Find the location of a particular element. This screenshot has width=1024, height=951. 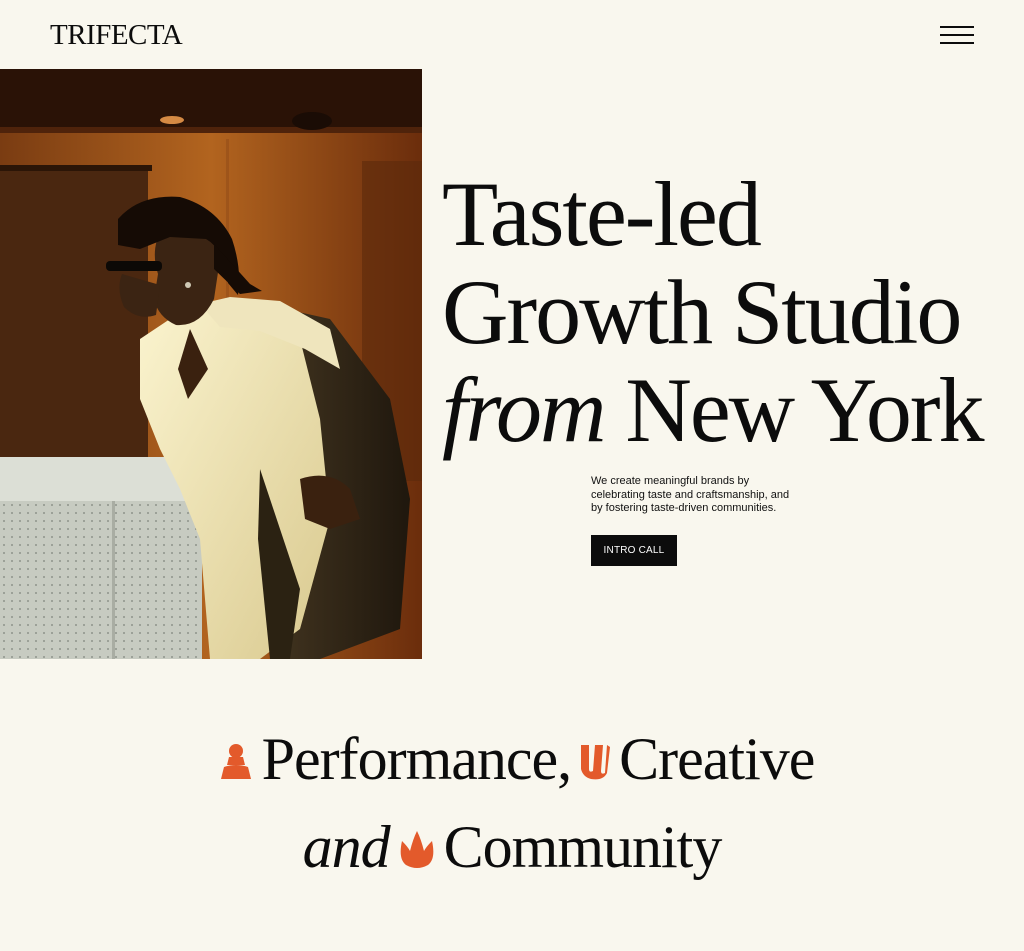

pillar-performance: Performance, is located at coordinates (417, 759).